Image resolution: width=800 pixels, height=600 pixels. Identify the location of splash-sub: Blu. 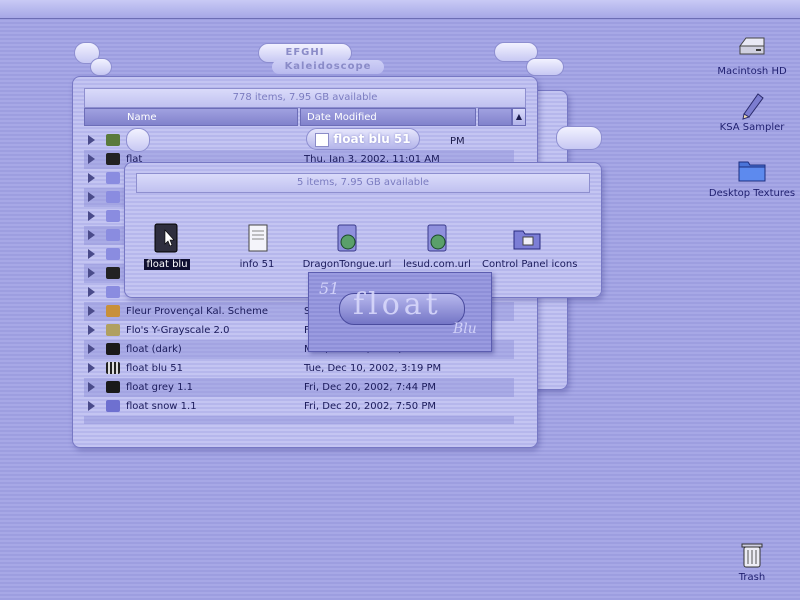
(465, 329).